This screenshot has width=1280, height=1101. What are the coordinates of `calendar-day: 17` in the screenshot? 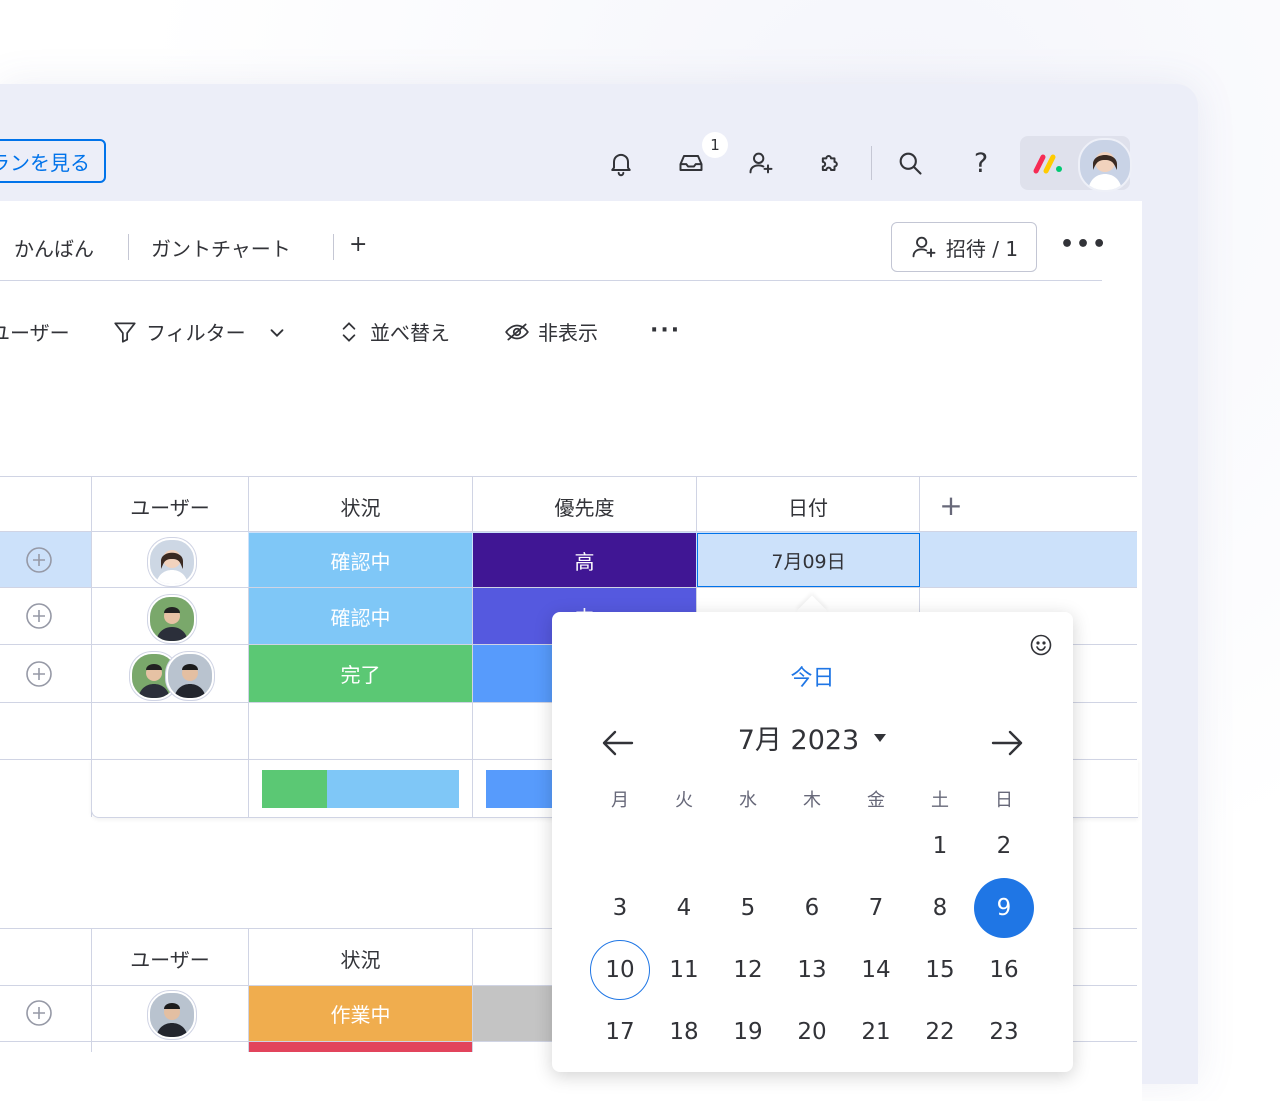 It's located at (620, 1032).